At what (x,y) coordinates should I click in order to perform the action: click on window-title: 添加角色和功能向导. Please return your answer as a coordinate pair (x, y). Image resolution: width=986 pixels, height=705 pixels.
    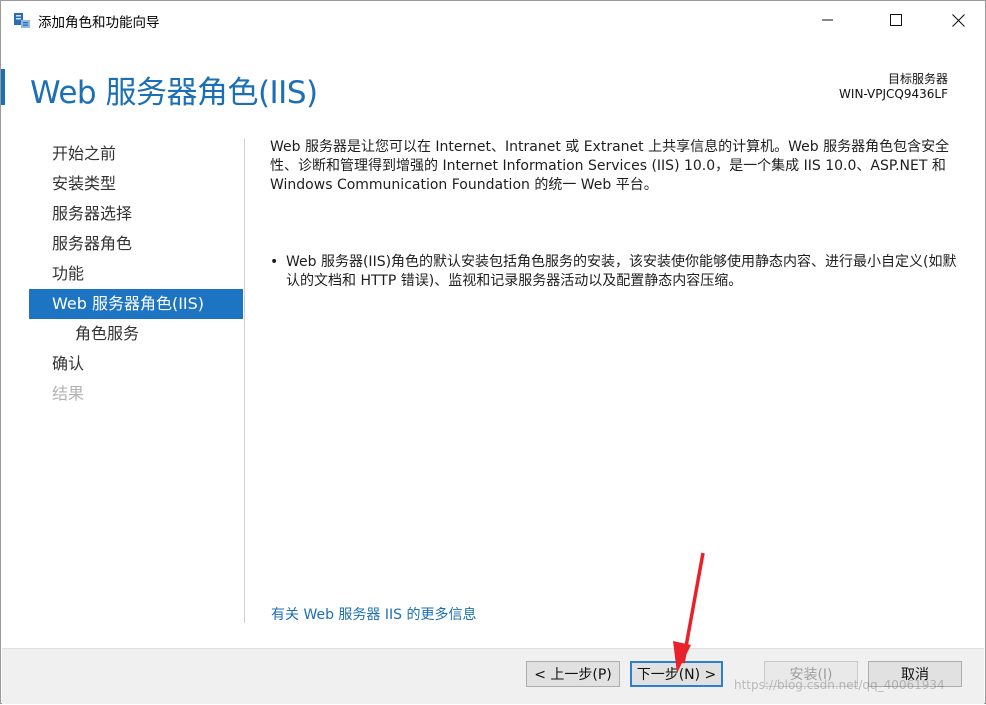
    Looking at the image, I should click on (99, 23).